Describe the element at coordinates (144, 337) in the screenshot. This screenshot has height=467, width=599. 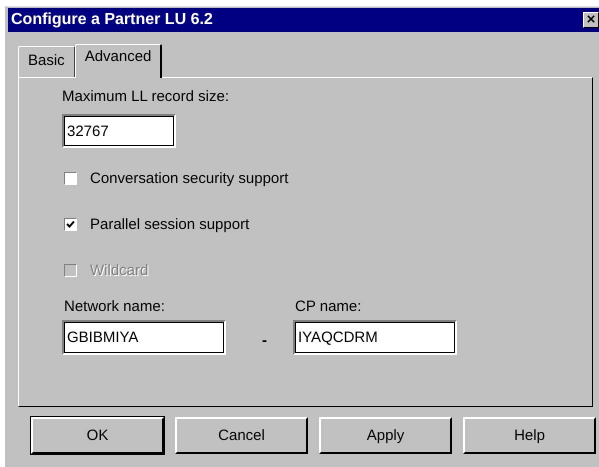
I see `network-name-field: GBIBMIYA` at that location.